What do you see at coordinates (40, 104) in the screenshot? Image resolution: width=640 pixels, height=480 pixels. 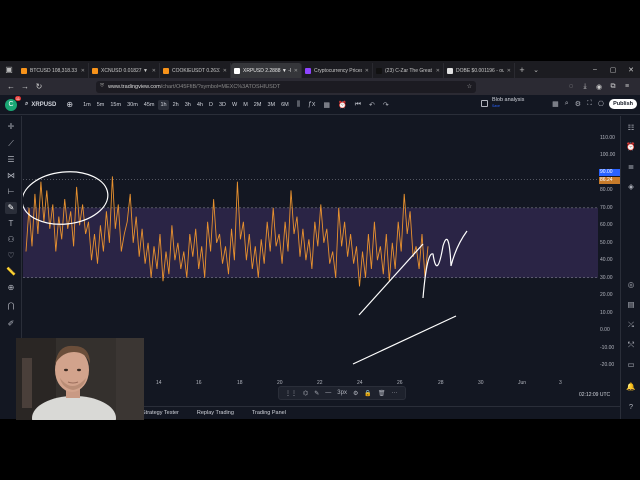 I see `symbol-search: ⌕ XRPUSD` at bounding box center [40, 104].